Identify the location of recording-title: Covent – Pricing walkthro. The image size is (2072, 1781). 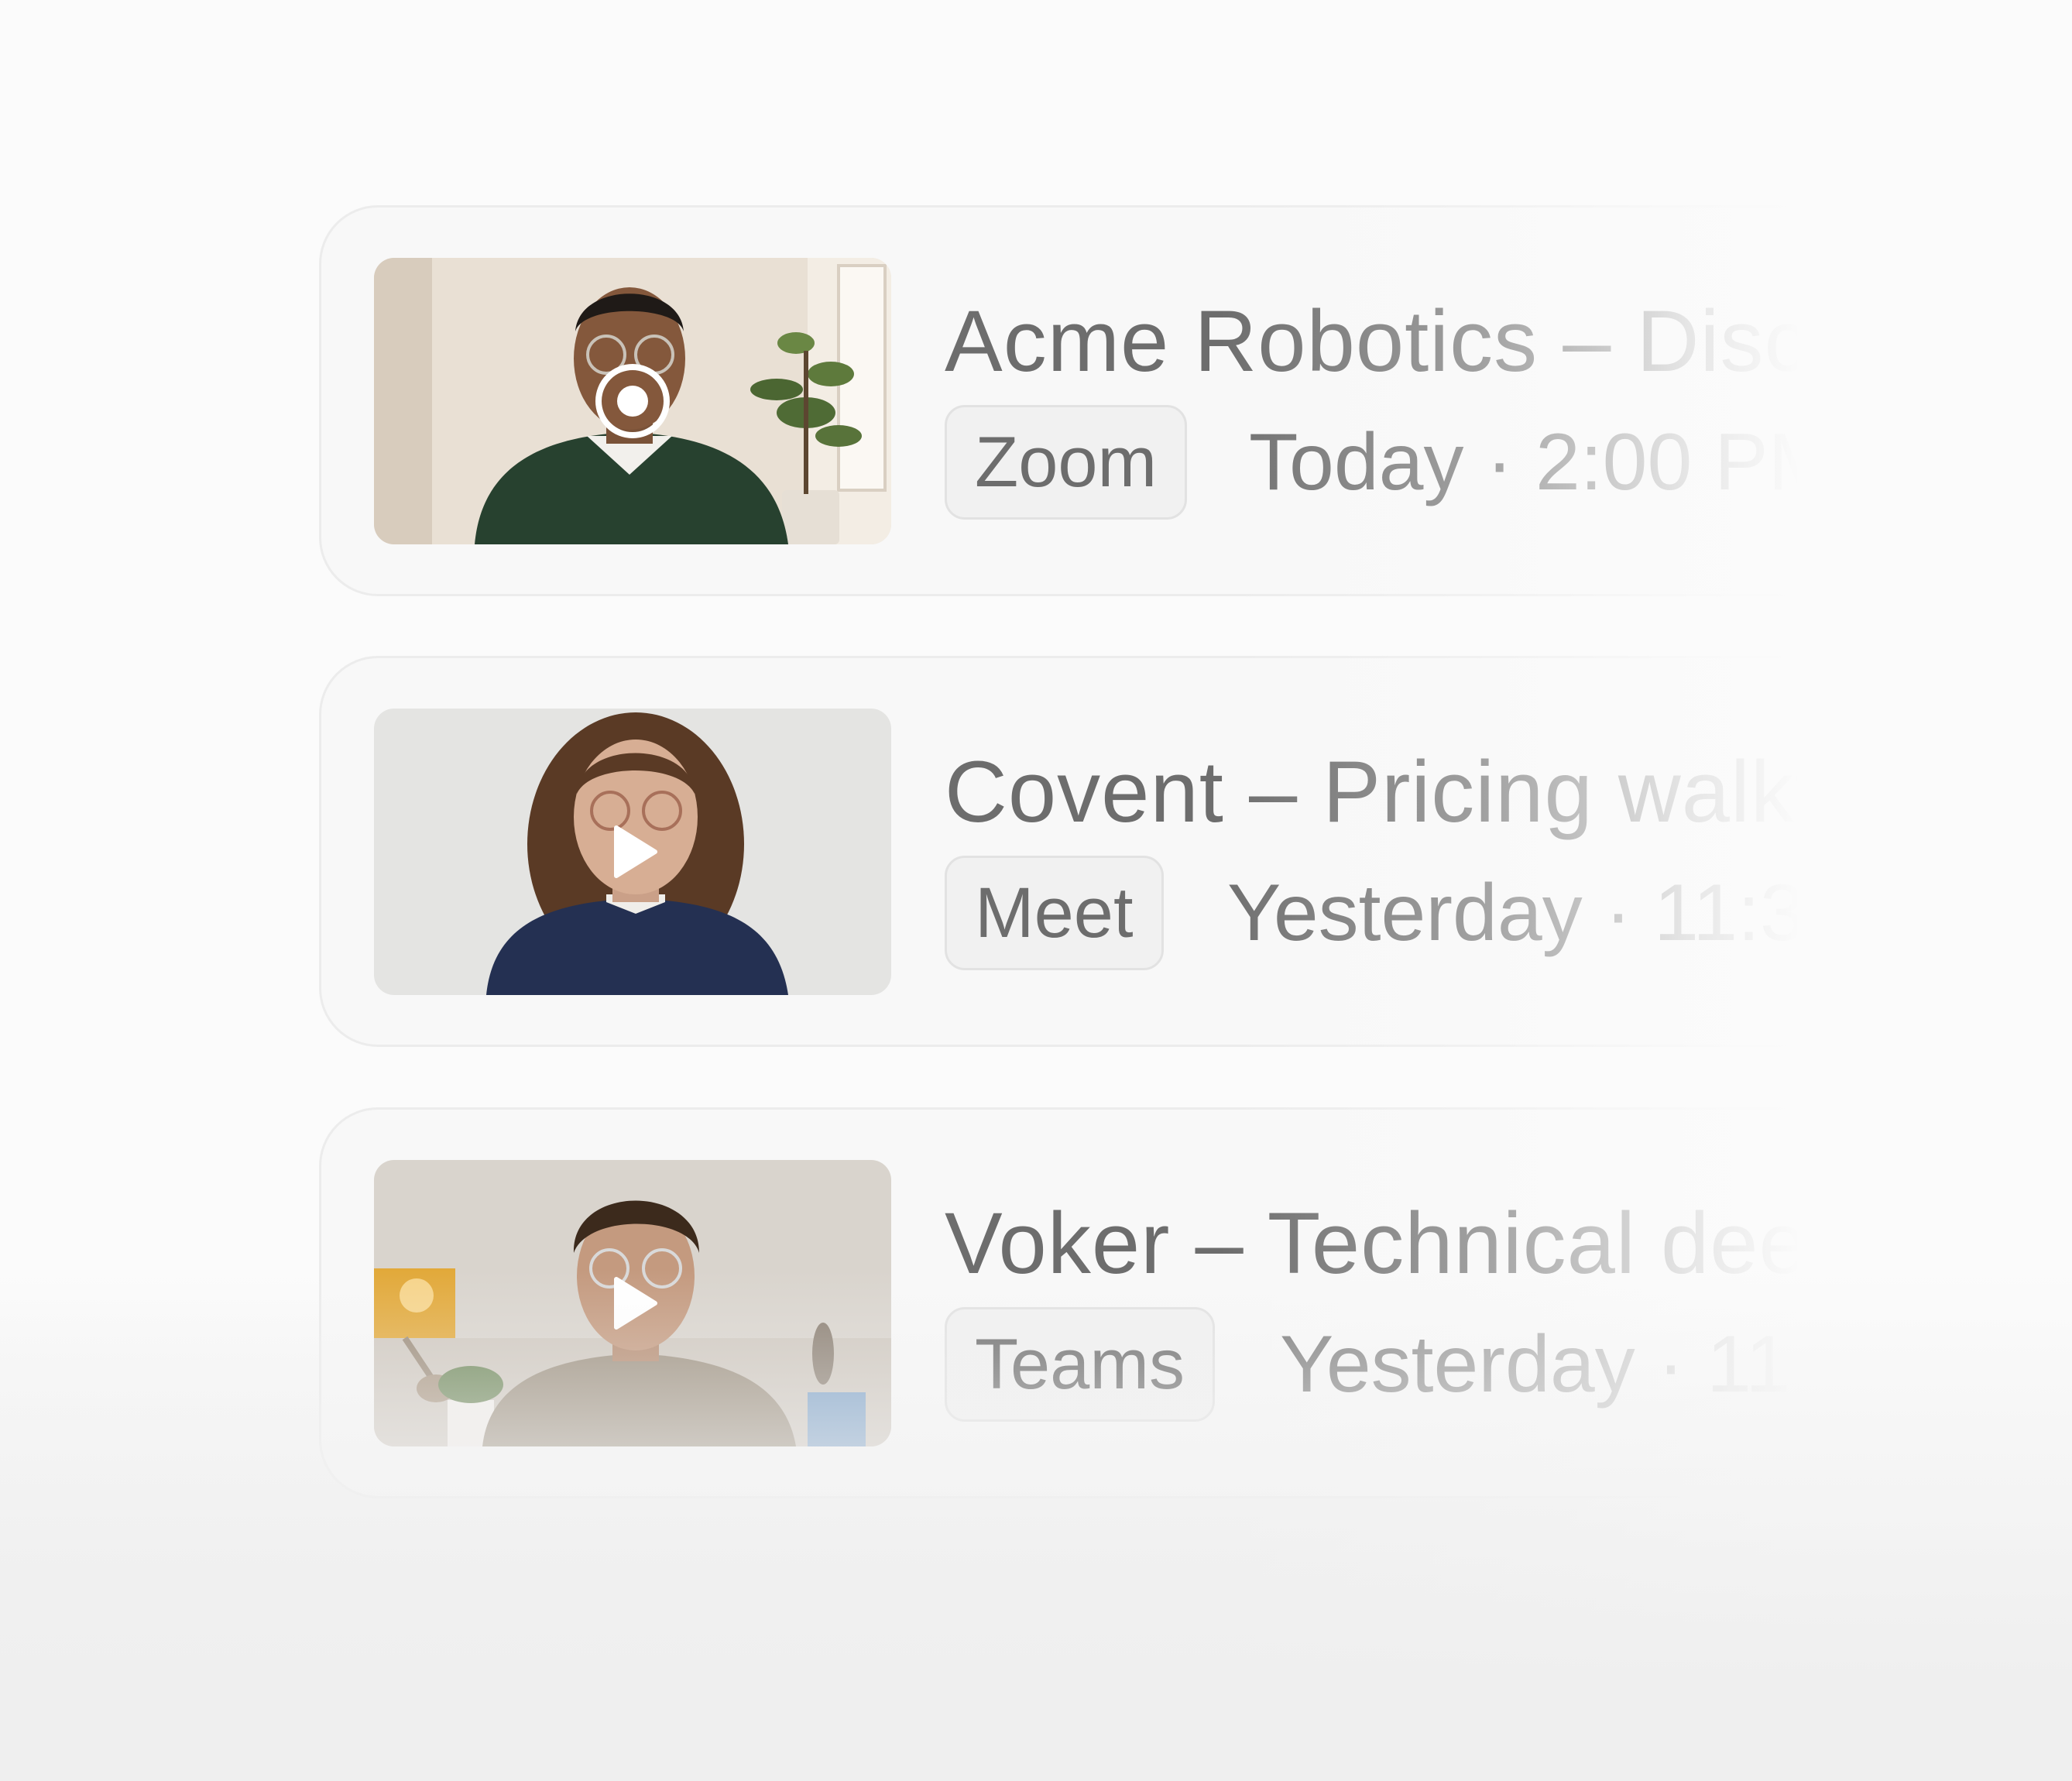
(1446, 792).